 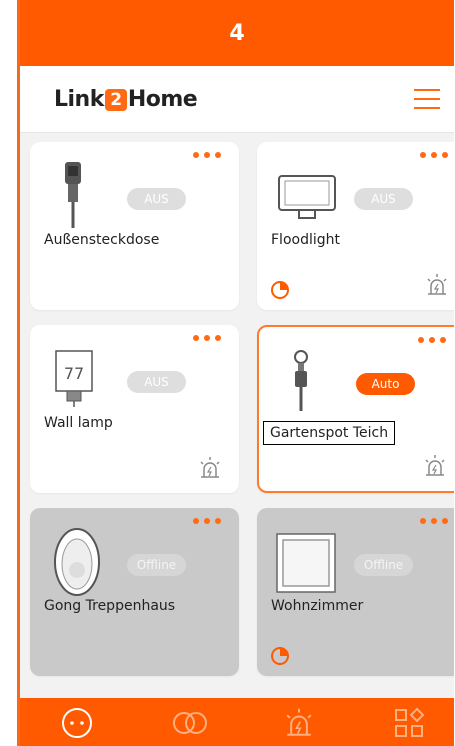 I want to click on bottom-navigation, so click(x=237, y=722).